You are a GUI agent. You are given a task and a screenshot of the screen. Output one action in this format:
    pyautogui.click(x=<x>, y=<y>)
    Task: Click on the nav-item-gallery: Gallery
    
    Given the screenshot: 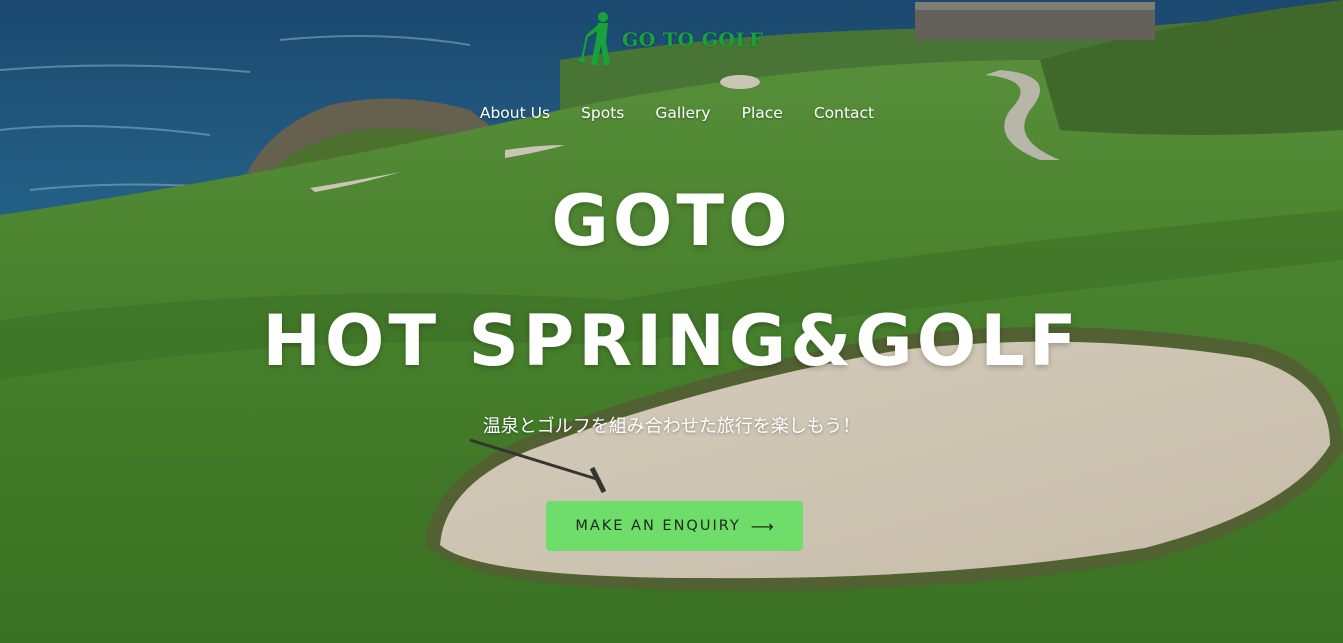 What is the action you would take?
    pyautogui.click(x=682, y=113)
    